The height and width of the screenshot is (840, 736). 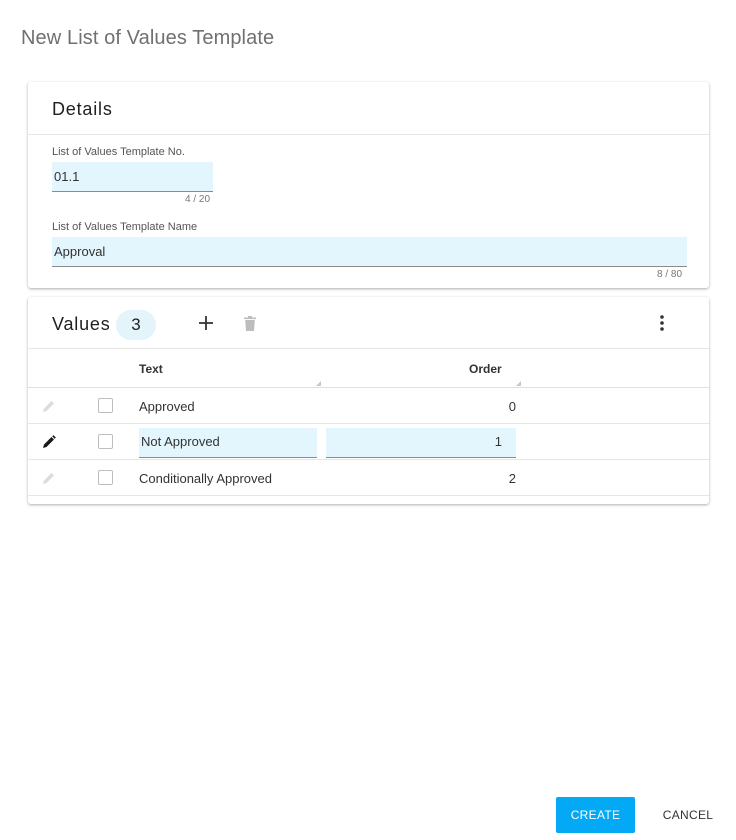 I want to click on cell-text: Approved, so click(x=167, y=406).